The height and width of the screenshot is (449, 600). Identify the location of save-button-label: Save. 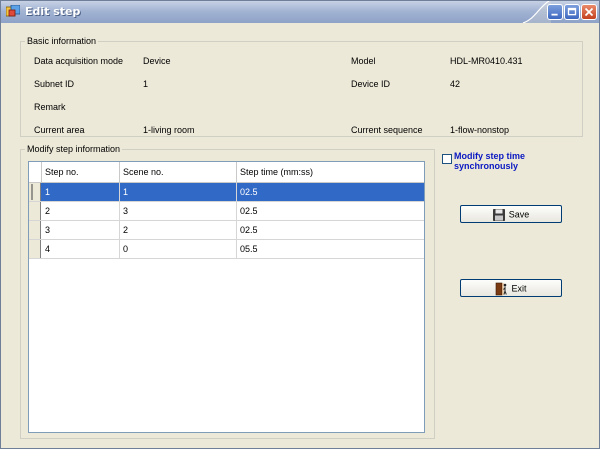
(519, 214).